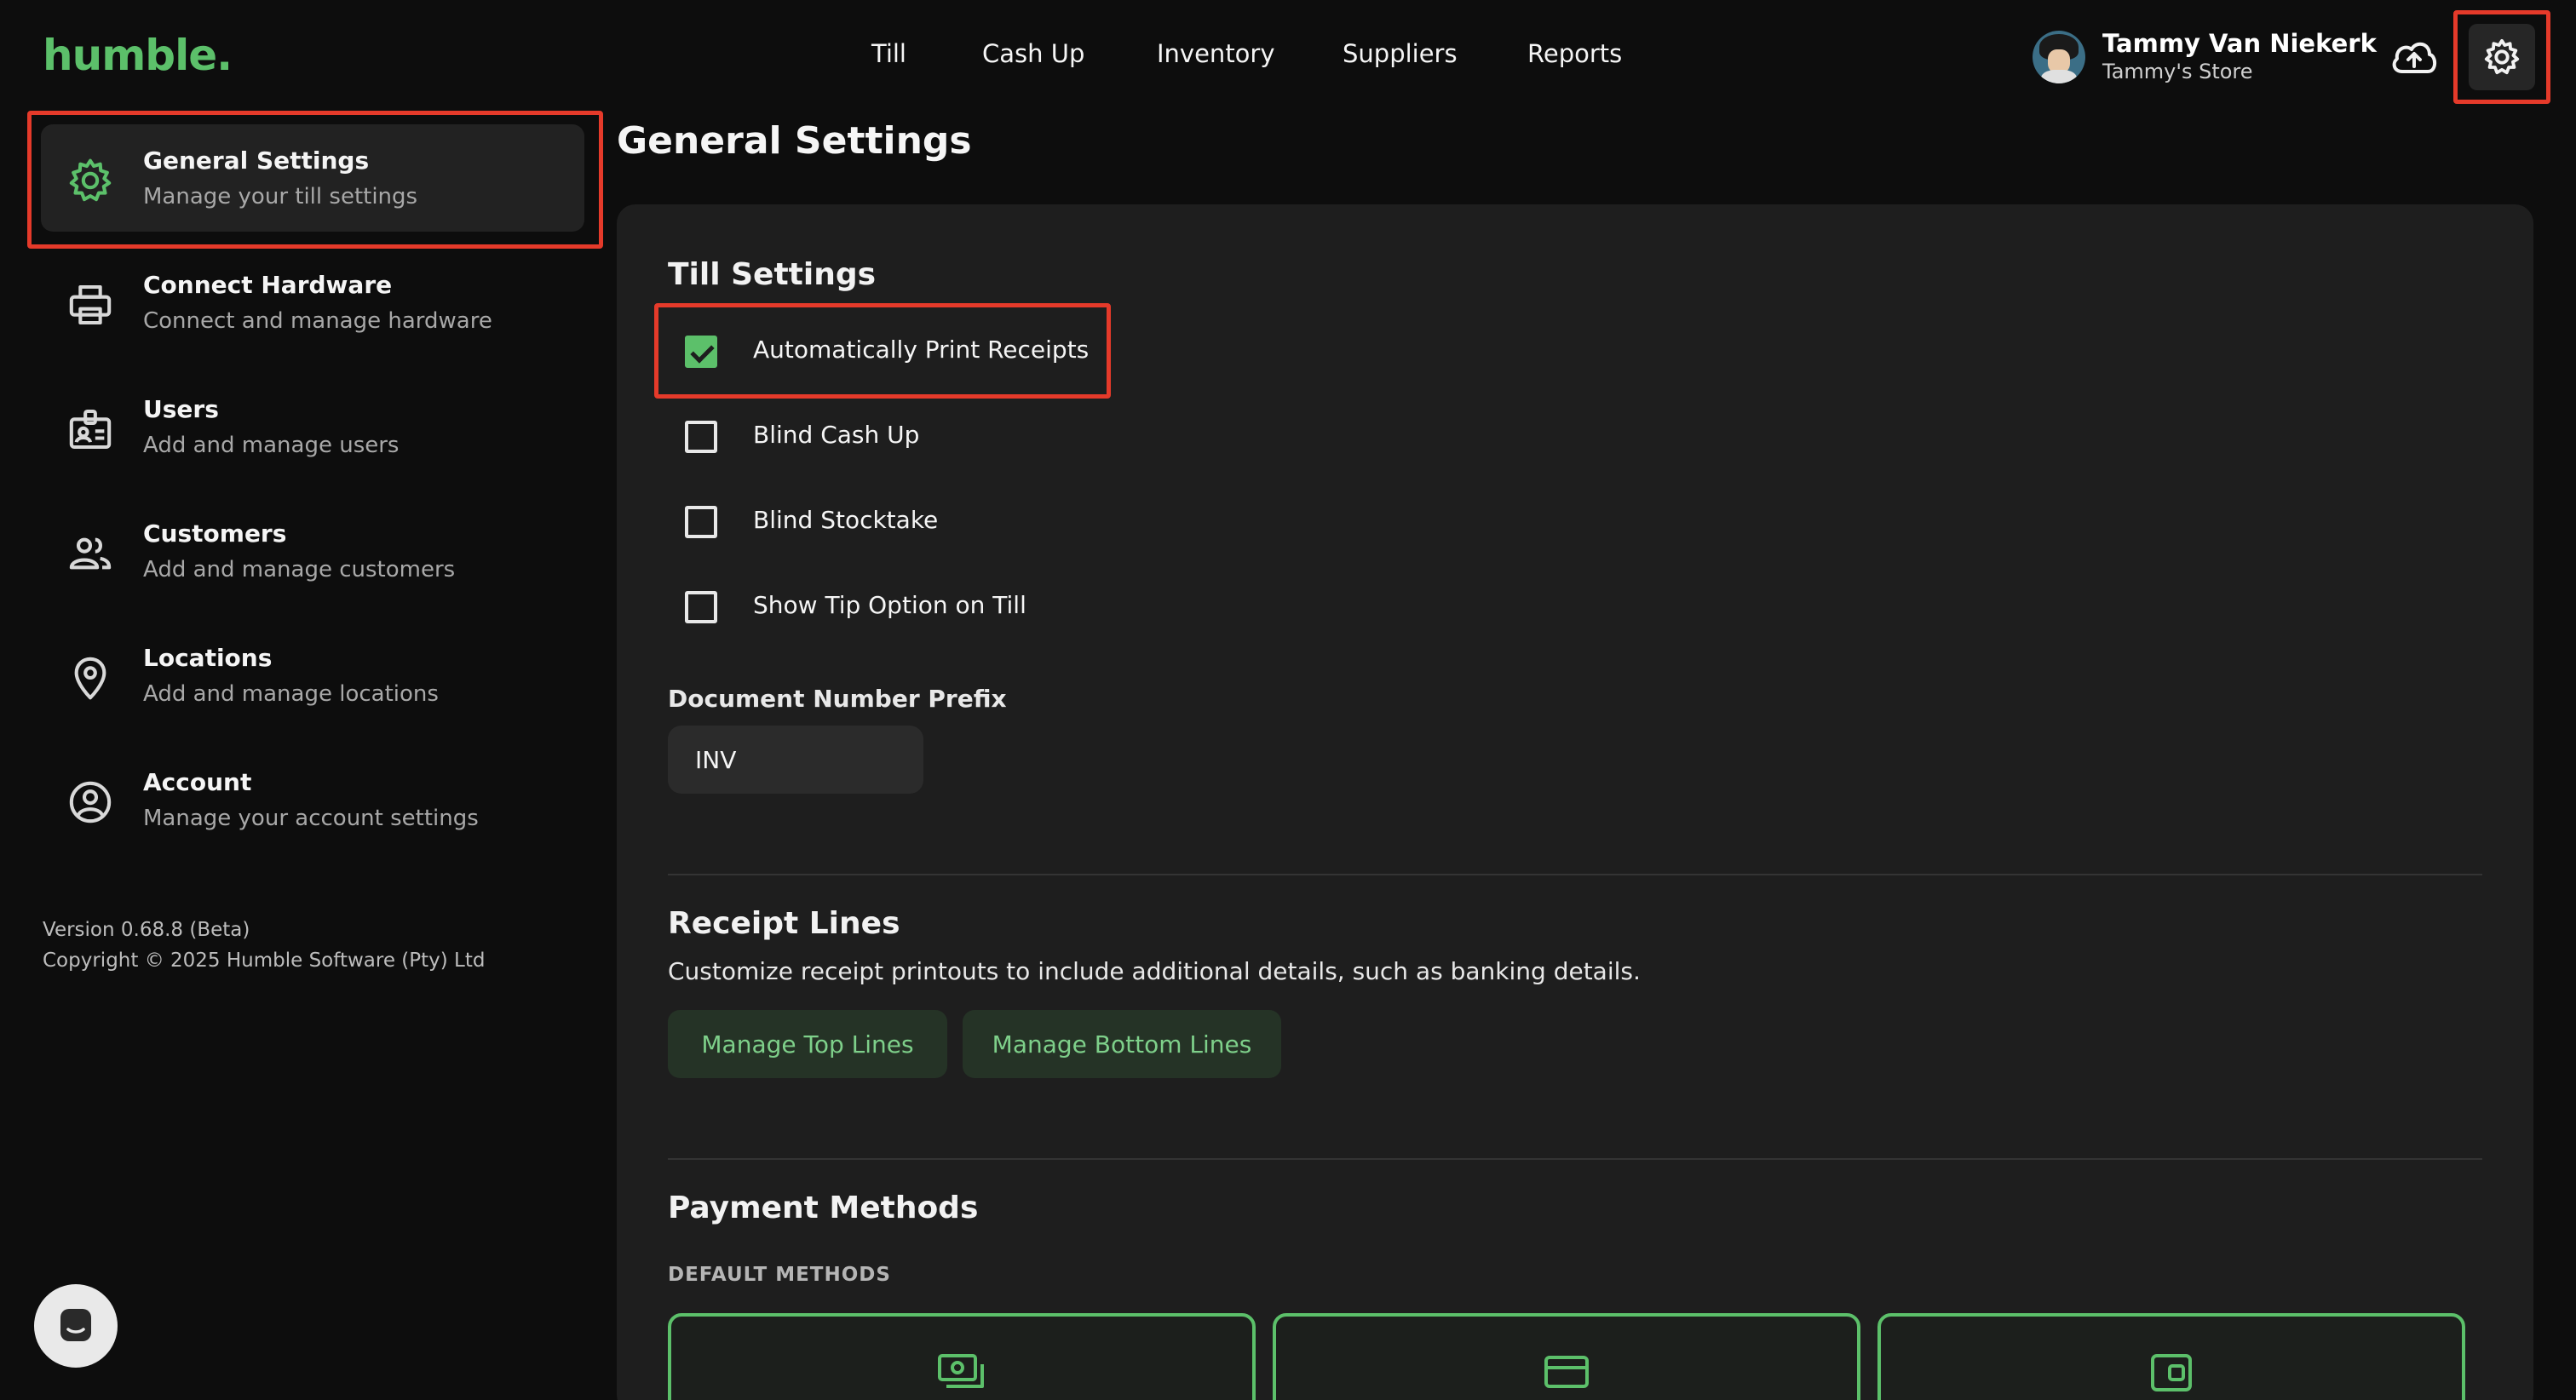 Image resolution: width=2576 pixels, height=1400 pixels. I want to click on nav-suppliers: Suppliers, so click(1401, 54).